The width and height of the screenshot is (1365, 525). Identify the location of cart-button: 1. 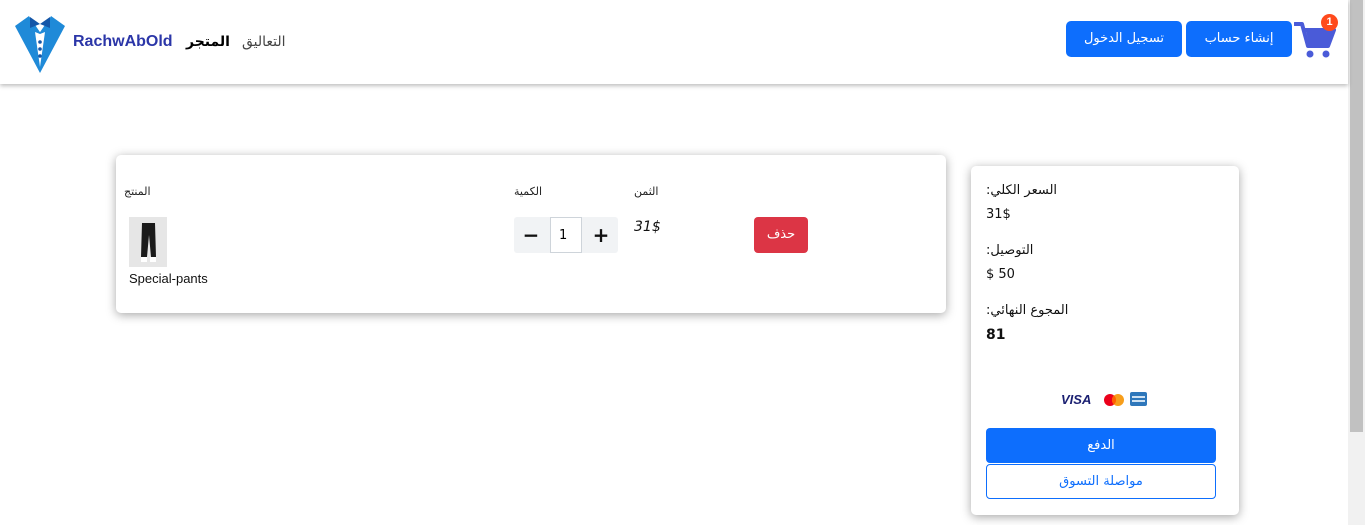
(1317, 38).